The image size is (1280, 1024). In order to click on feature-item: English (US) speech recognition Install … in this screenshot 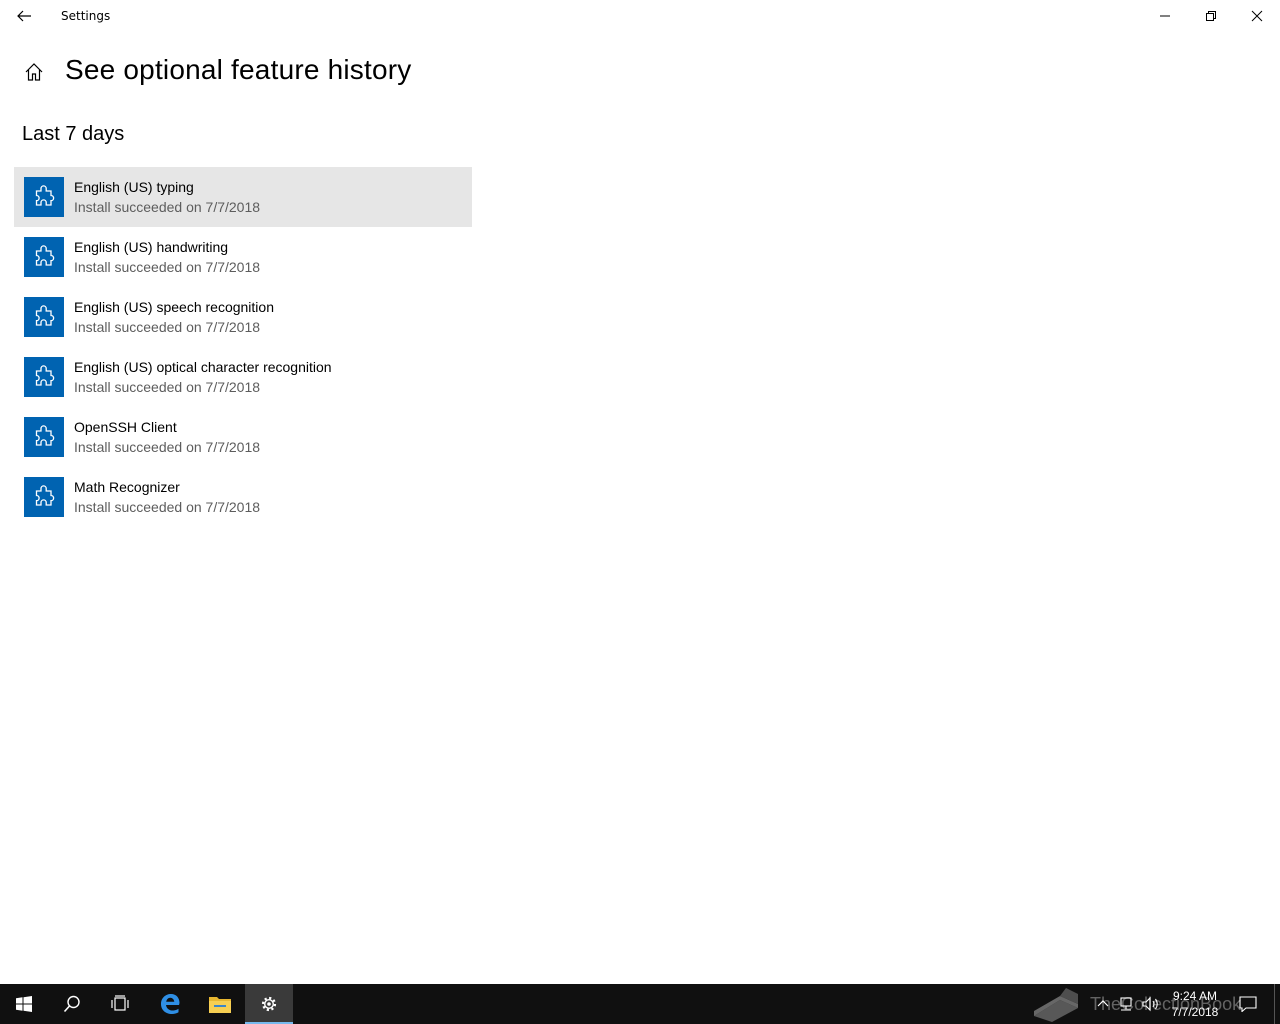, I will do `click(243, 317)`.